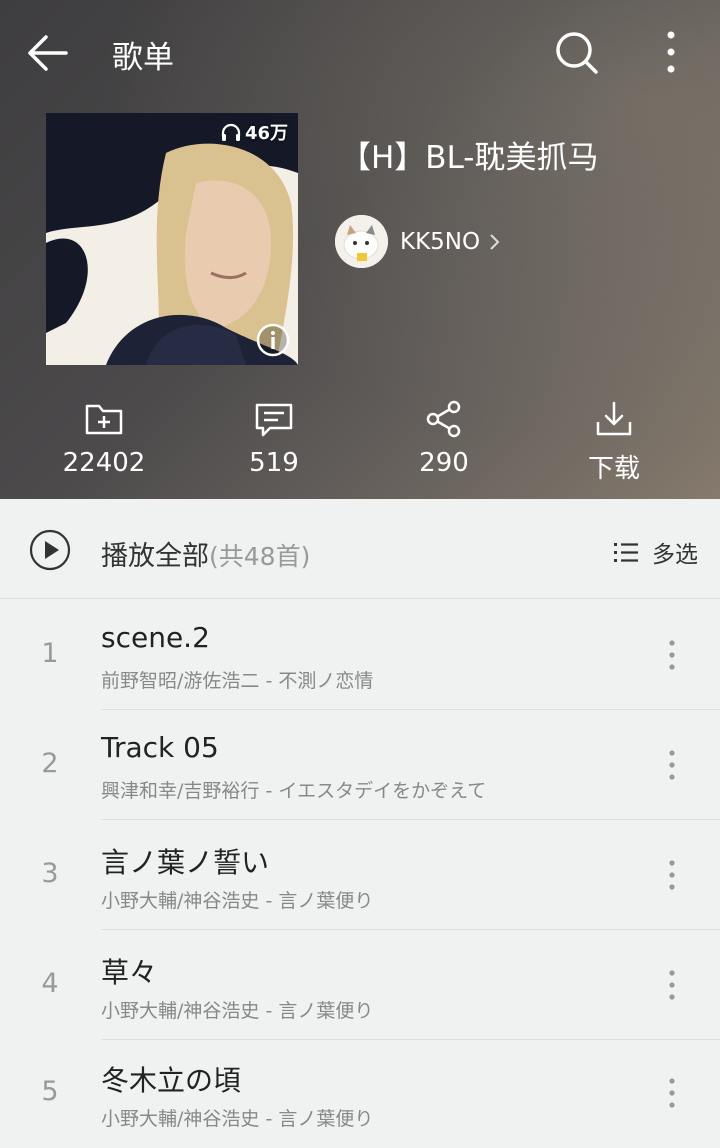  What do you see at coordinates (675, 555) in the screenshot?
I see `multiselect-label: 多选` at bounding box center [675, 555].